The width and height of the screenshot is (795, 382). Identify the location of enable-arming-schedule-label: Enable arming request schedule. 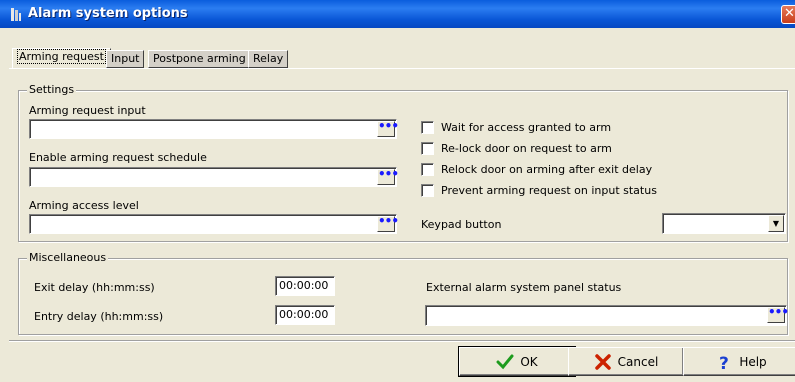
(118, 157).